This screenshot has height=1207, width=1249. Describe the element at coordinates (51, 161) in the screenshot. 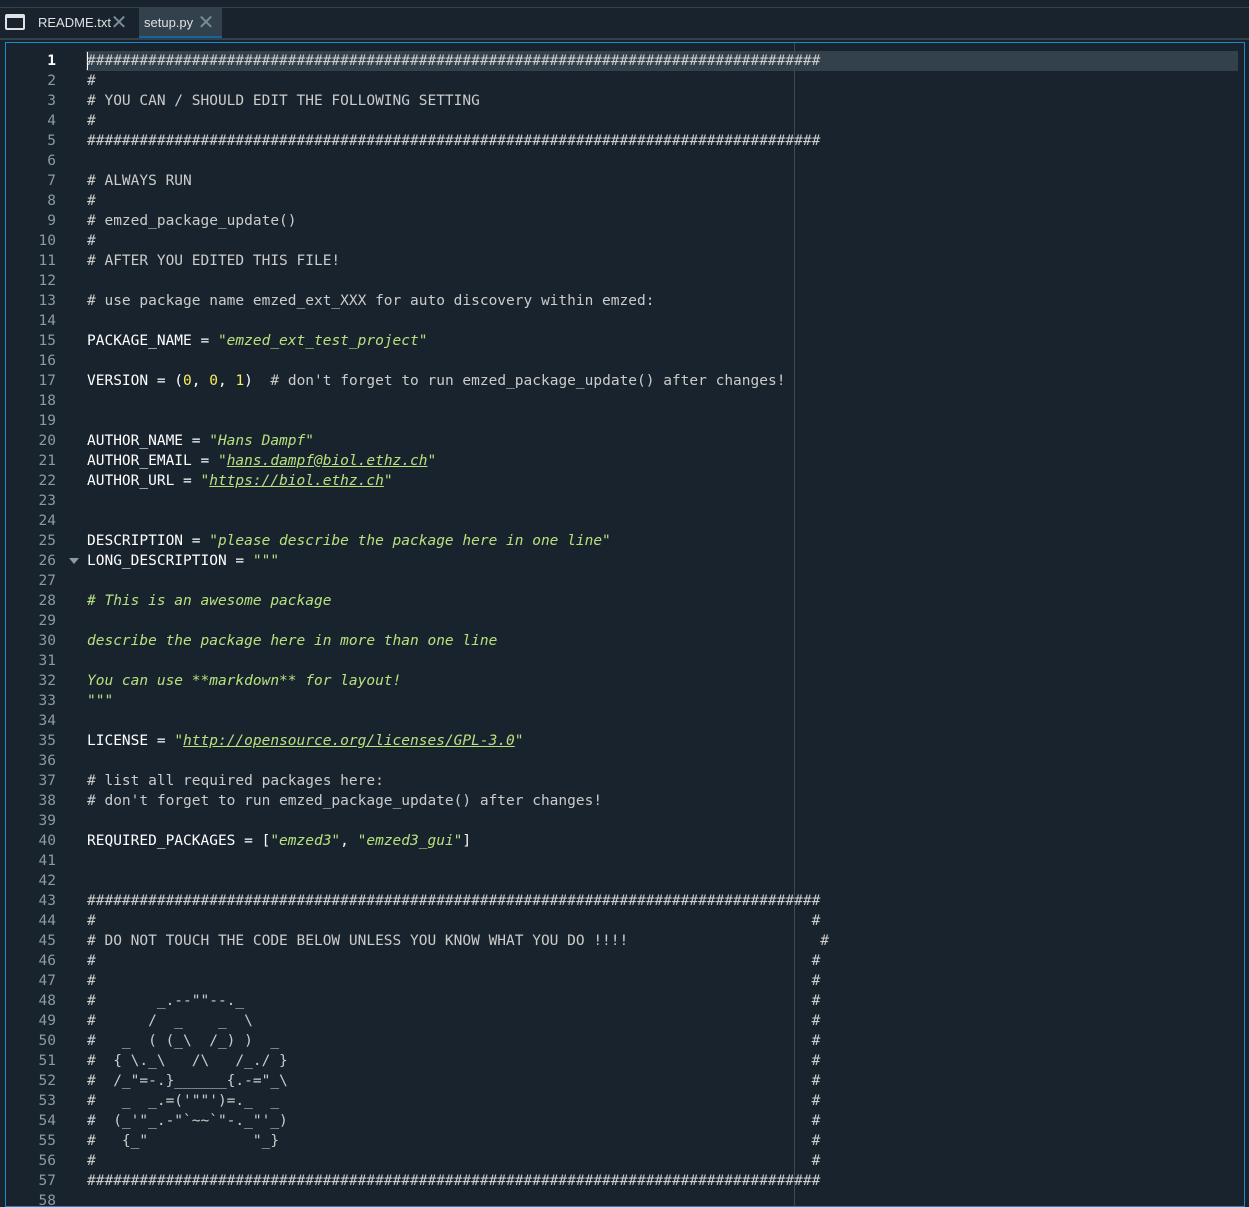

I see `line-number: 6` at that location.